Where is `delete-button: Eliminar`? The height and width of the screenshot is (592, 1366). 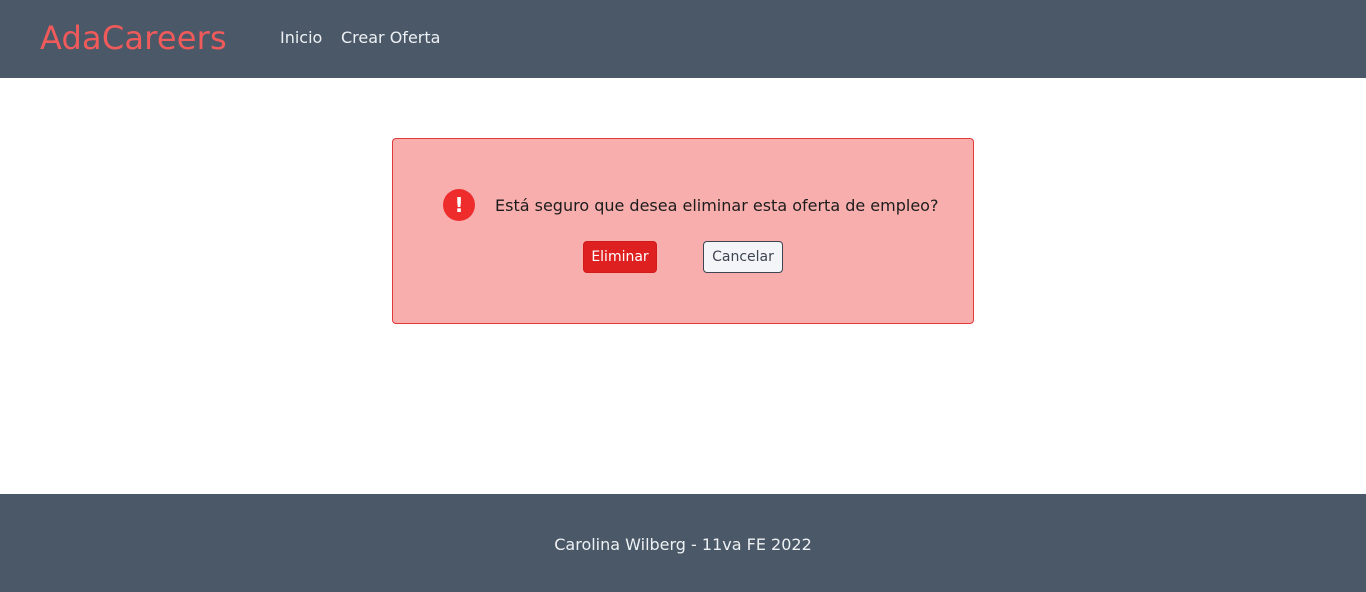
delete-button: Eliminar is located at coordinates (620, 257).